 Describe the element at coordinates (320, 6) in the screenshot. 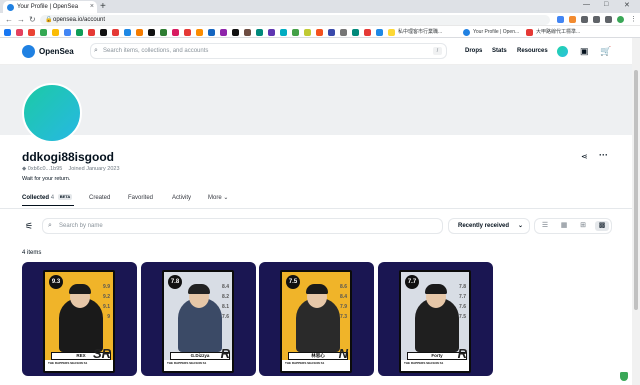

I see `browser-tab-strip: Your Profile | OpenSea × + — □ ✕` at that location.